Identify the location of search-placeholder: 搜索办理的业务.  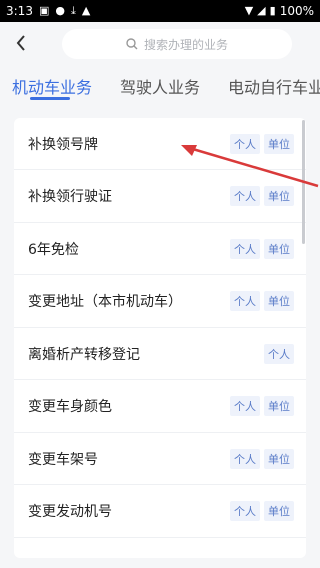
(185, 44).